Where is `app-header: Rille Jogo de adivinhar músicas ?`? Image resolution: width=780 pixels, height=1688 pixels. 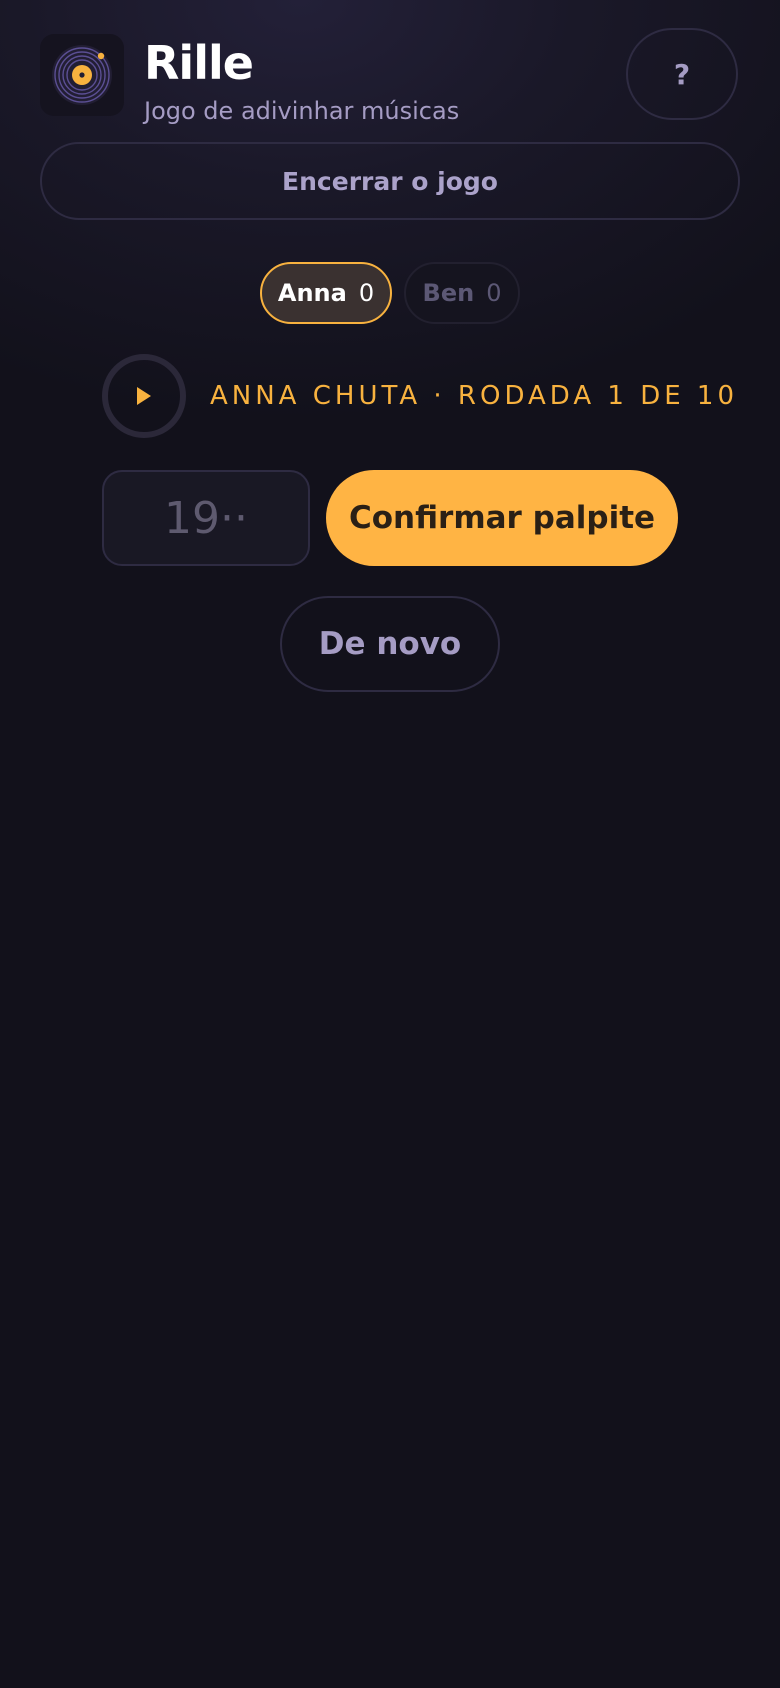
app-header: Rille Jogo de adivinhar músicas ? is located at coordinates (390, 76).